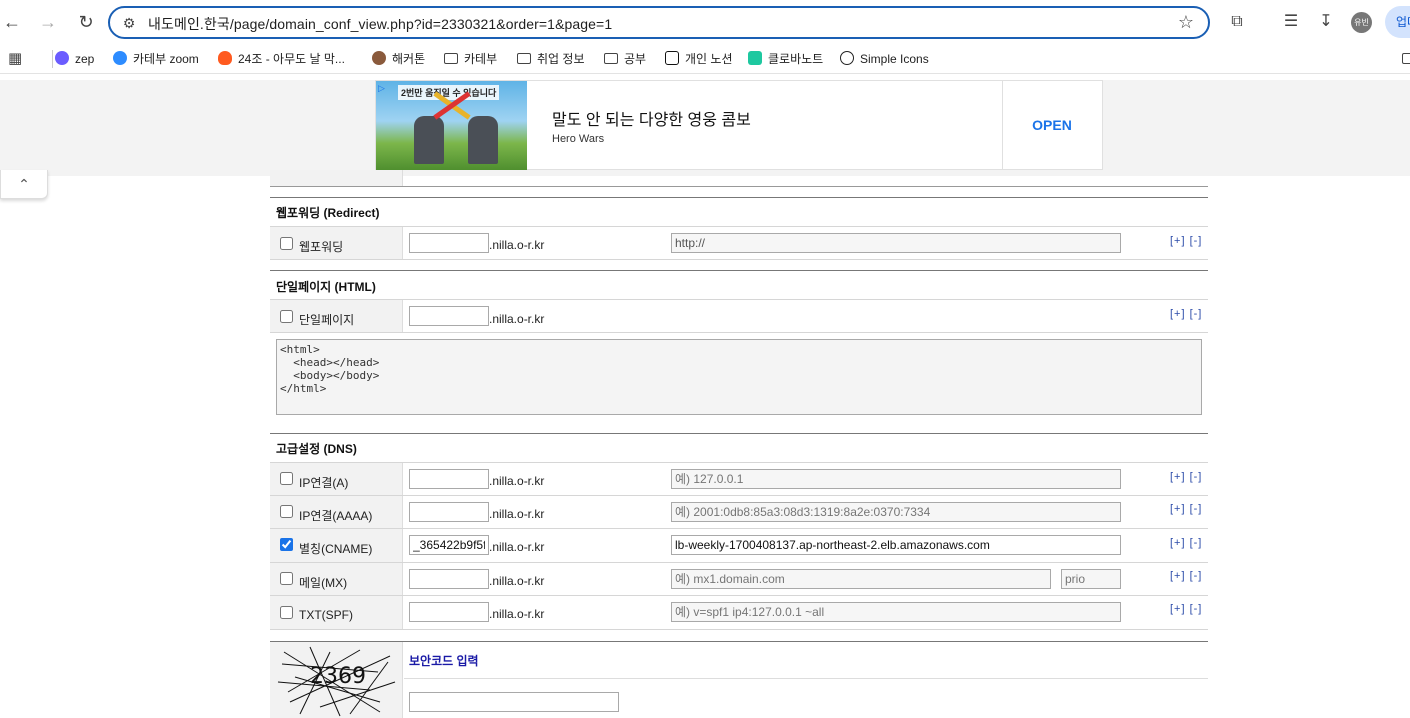 This screenshot has height=718, width=1410. Describe the element at coordinates (321, 247) in the screenshot. I see `redirect-label: 웹포워딩` at that location.